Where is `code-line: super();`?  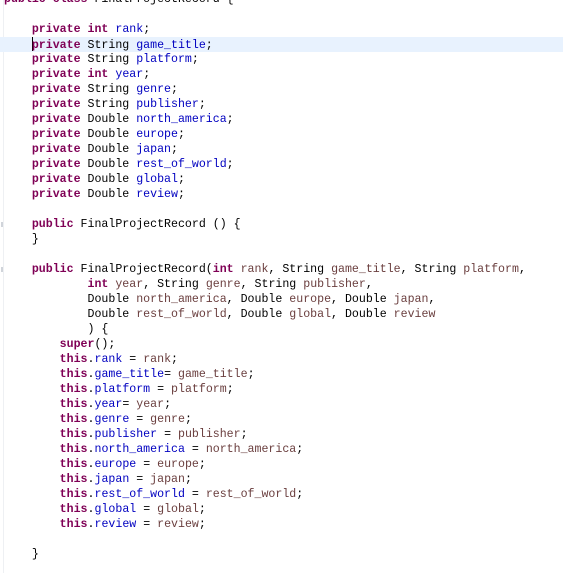 code-line: super(); is located at coordinates (281, 344).